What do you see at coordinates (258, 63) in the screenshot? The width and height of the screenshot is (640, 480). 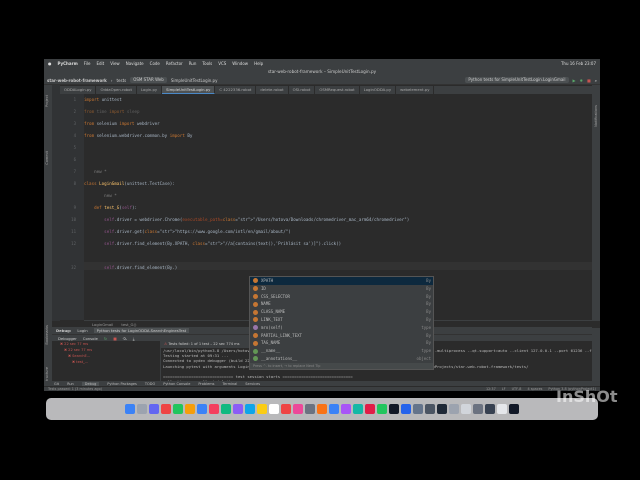 I see `menu-help: Help` at bounding box center [258, 63].